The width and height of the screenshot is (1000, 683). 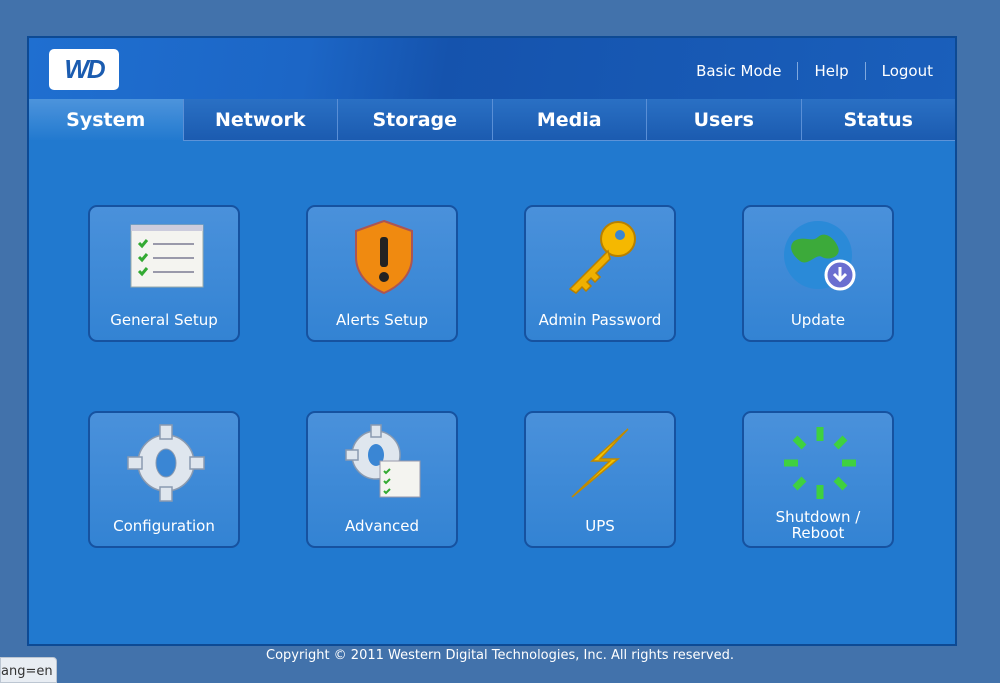 I want to click on admin-password-button: Admin Password, so click(x=600, y=273).